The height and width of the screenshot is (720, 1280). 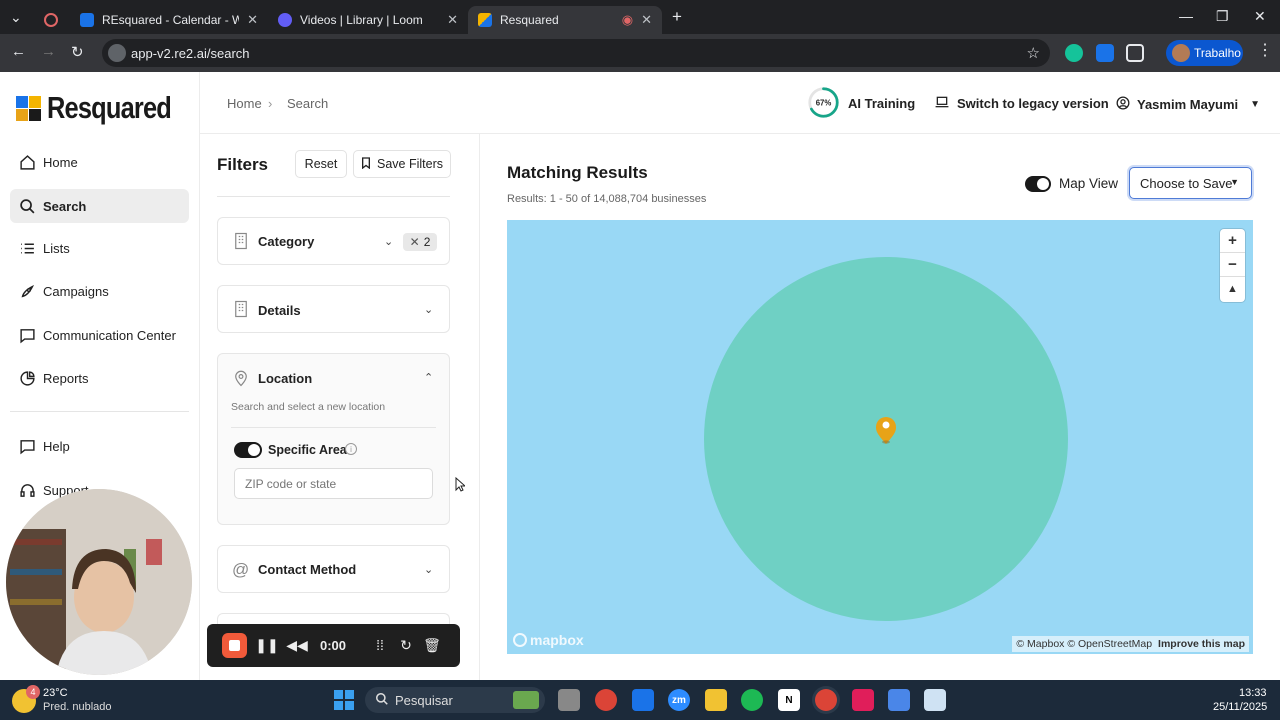 What do you see at coordinates (863, 700) in the screenshot?
I see `slack-icon` at bounding box center [863, 700].